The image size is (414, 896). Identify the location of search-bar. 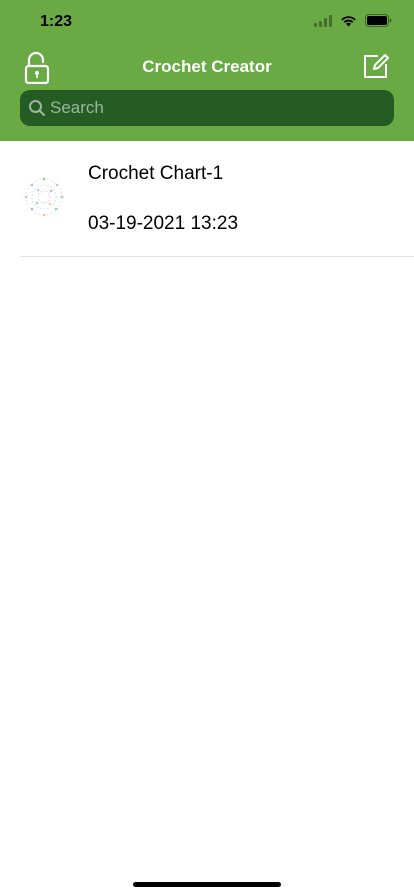
(207, 108).